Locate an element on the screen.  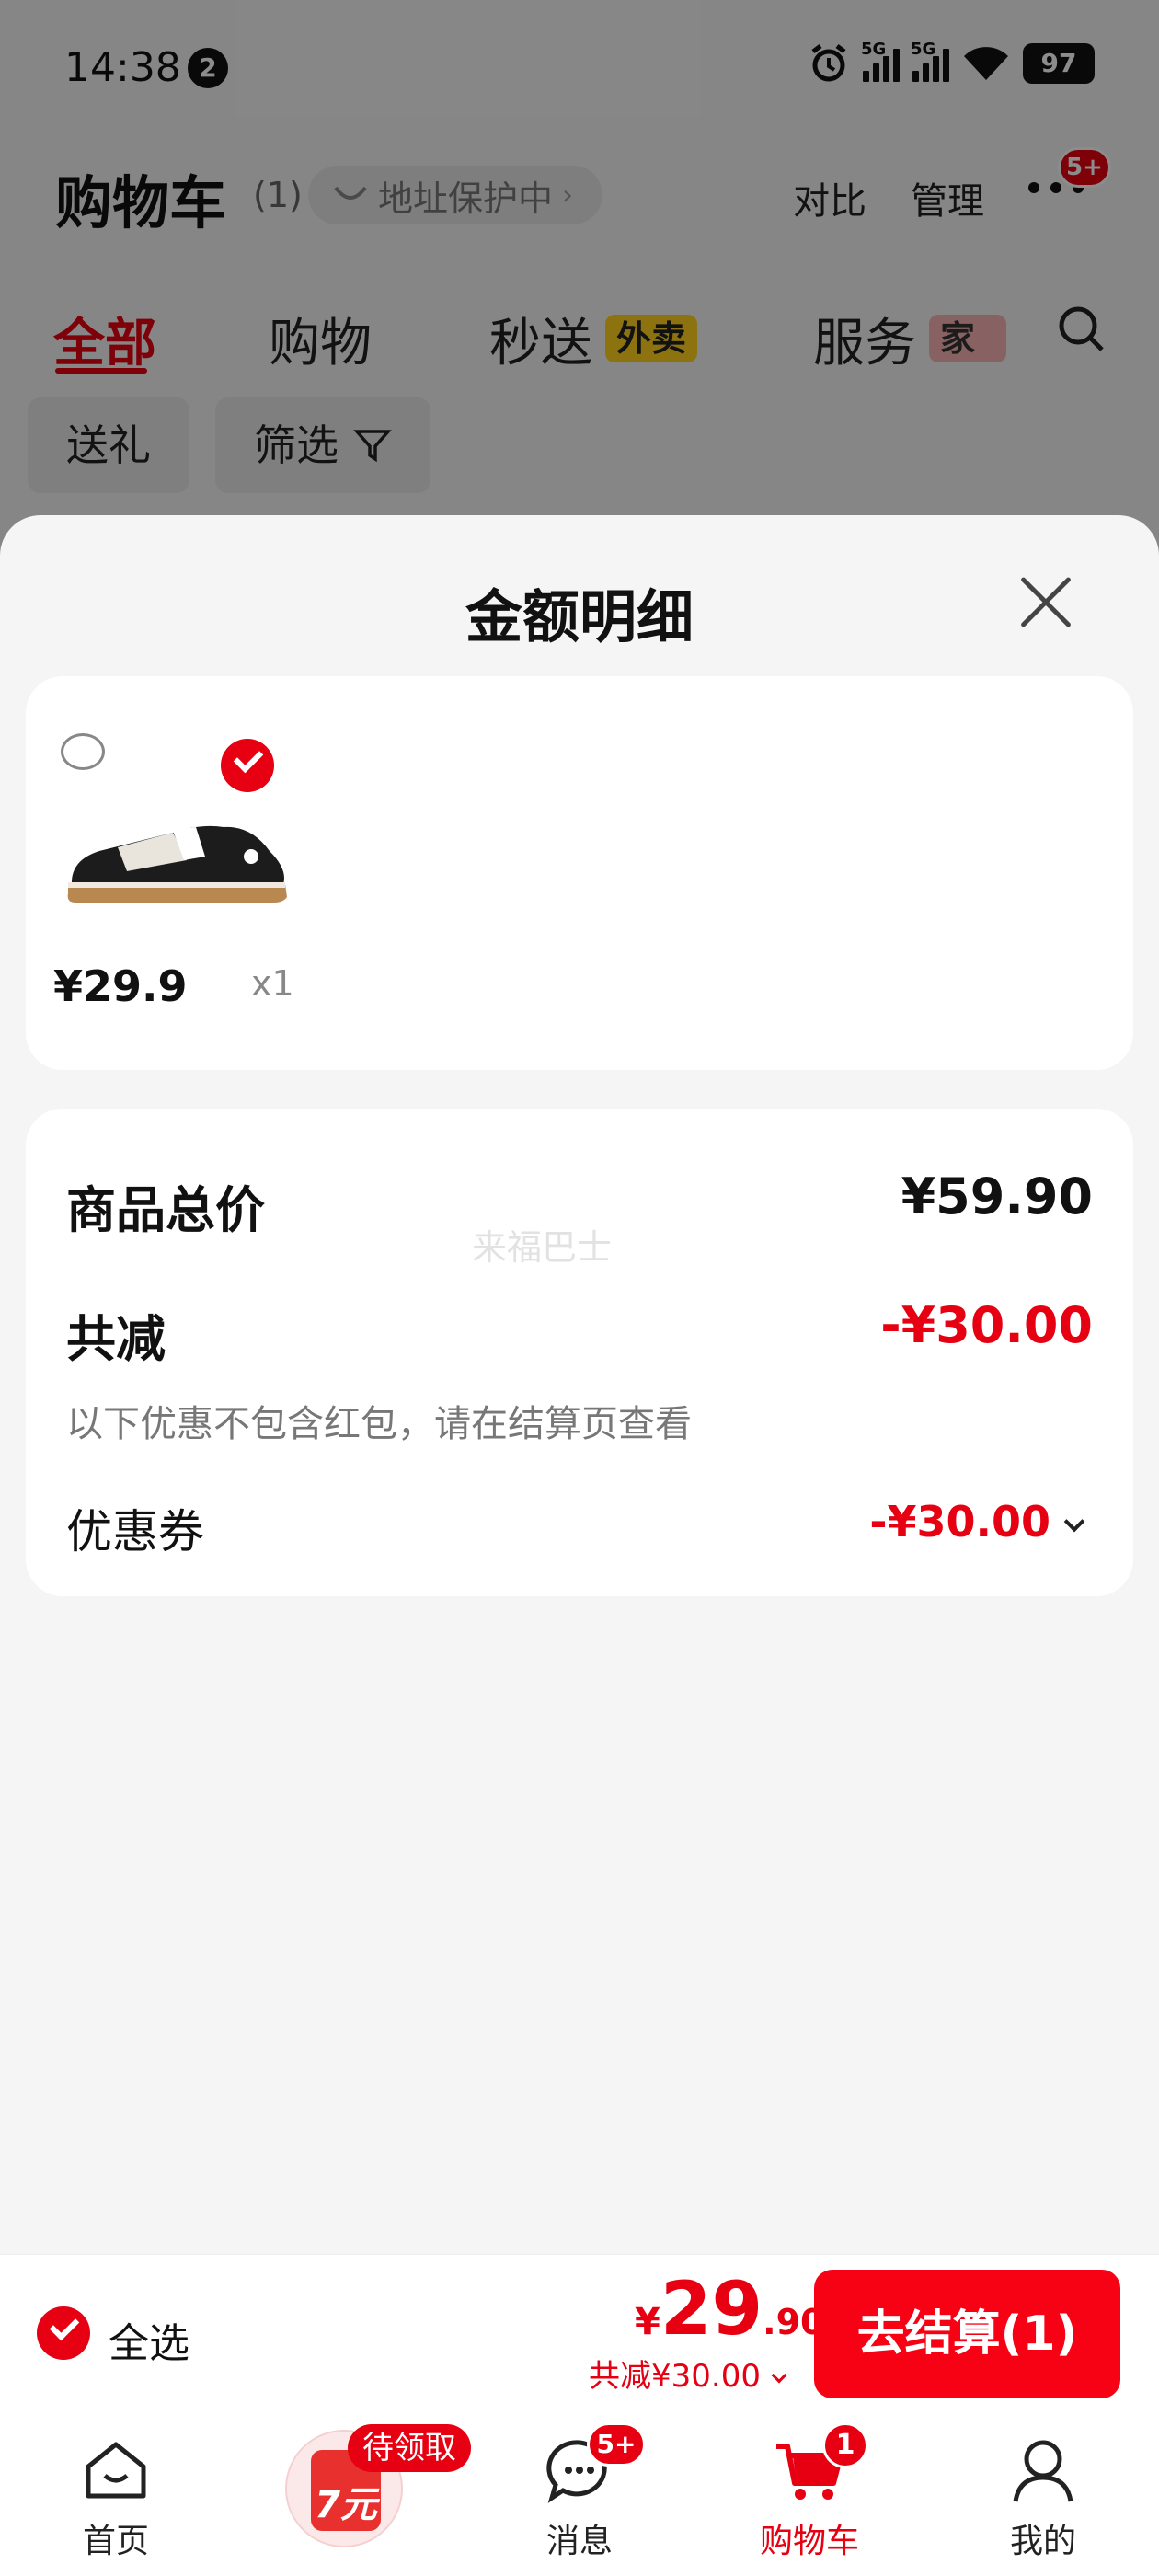
tabbar-home: 首页 is located at coordinates (116, 2495).